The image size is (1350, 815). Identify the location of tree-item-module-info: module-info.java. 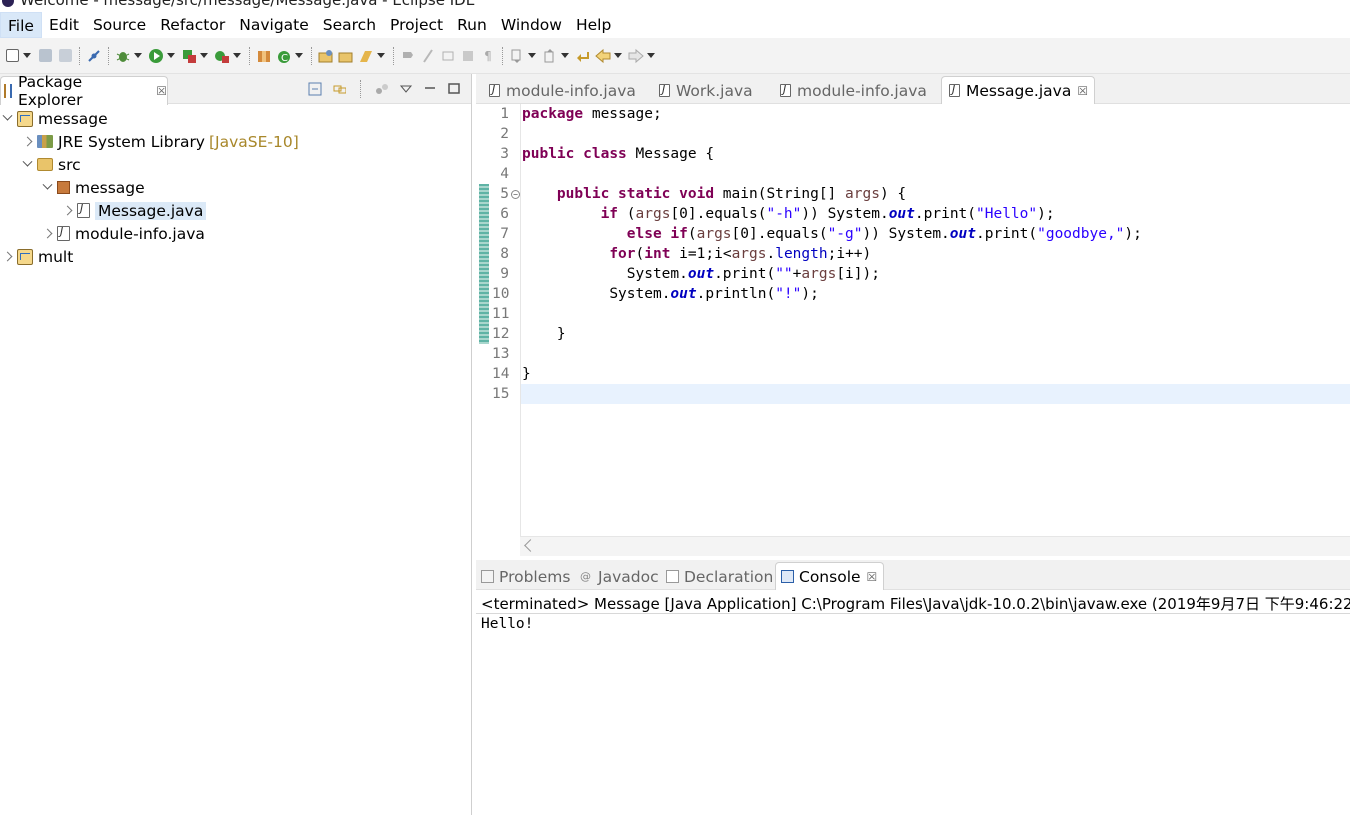
(235, 233).